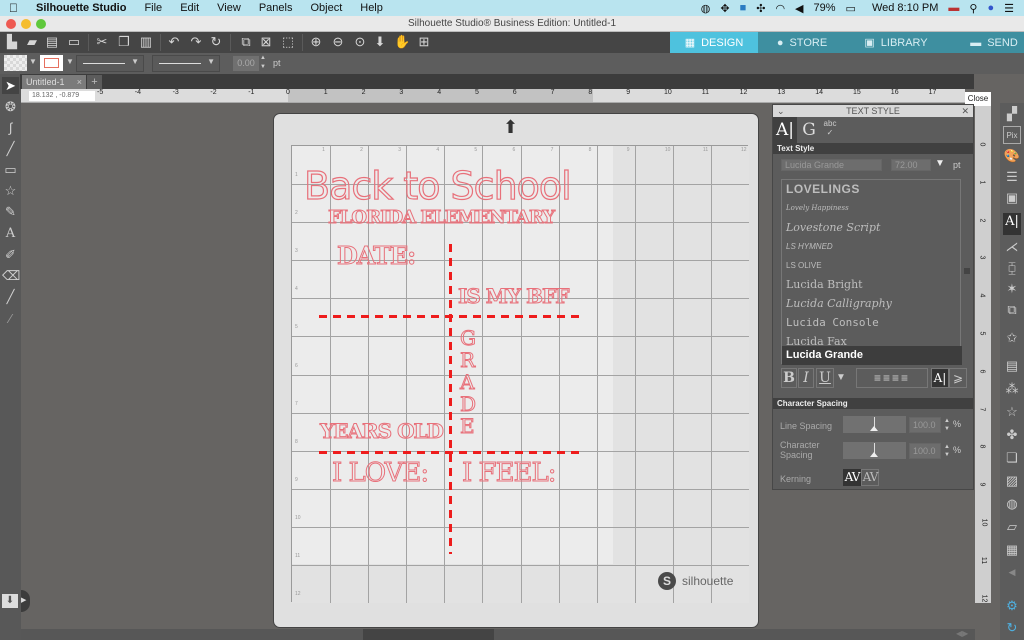  Describe the element at coordinates (10, 296) in the screenshot. I see `knife-tool-icon: ╱` at that location.